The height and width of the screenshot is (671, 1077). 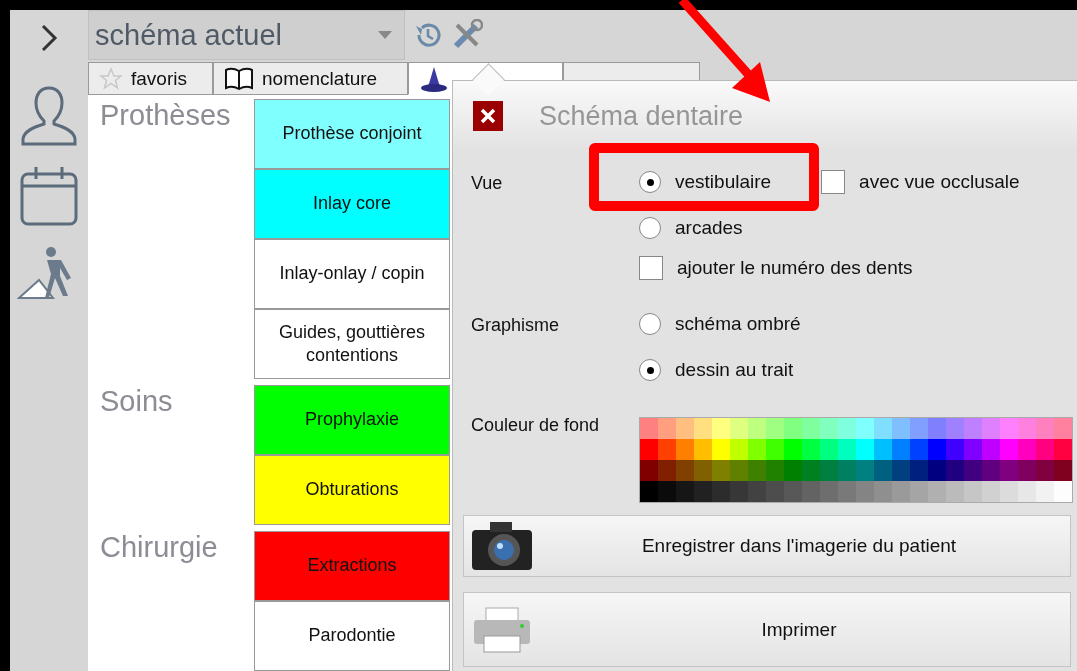 What do you see at coordinates (352, 566) in the screenshot?
I see `act-button: Extractions` at bounding box center [352, 566].